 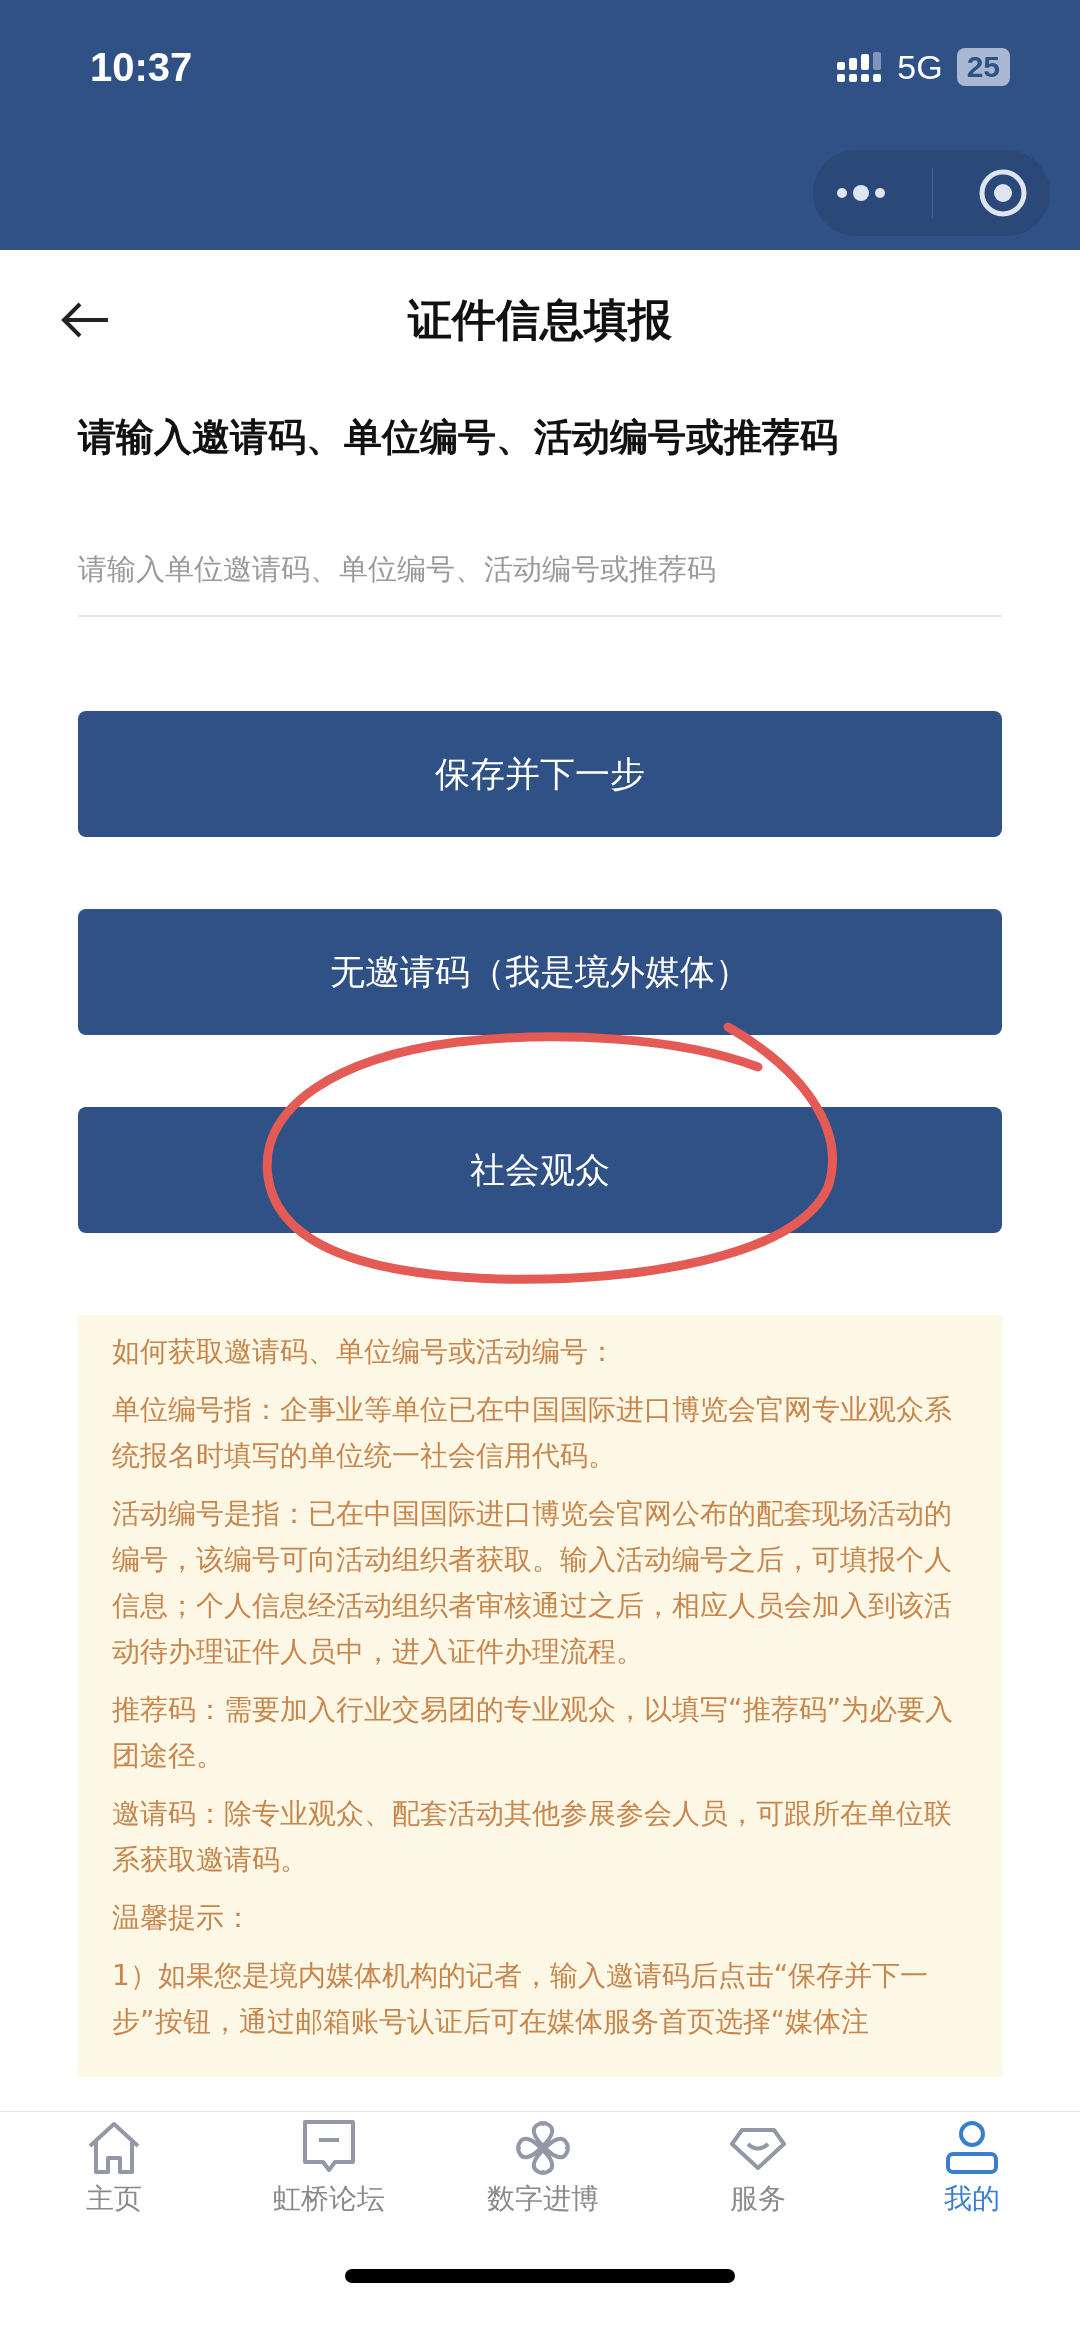 What do you see at coordinates (1002, 193) in the screenshot?
I see `close-icon` at bounding box center [1002, 193].